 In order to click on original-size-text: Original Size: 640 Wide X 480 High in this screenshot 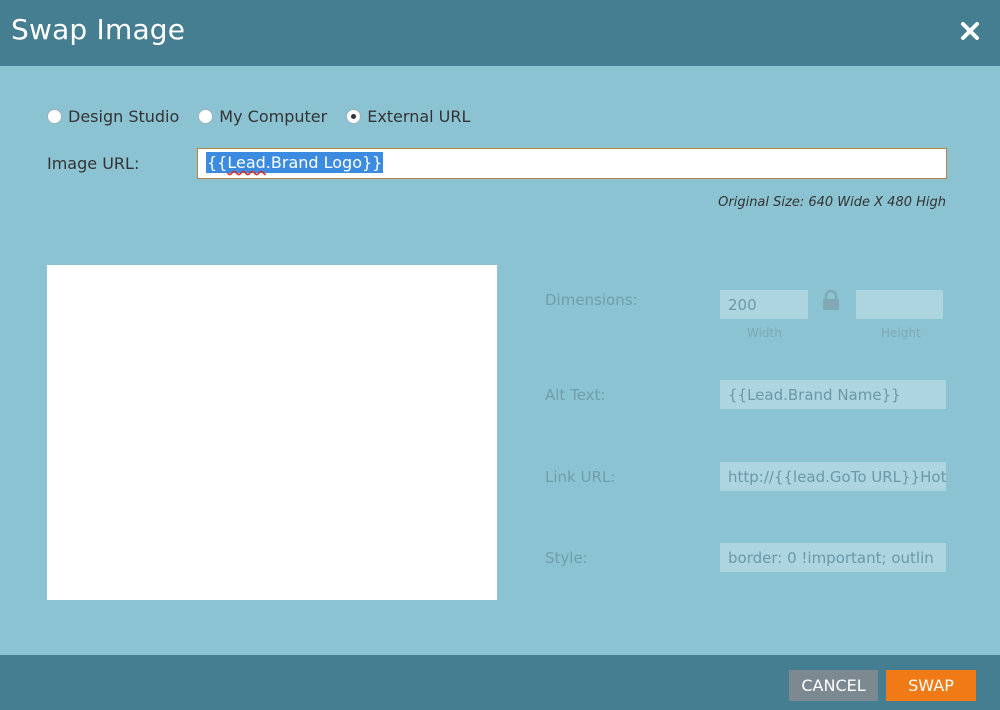, I will do `click(832, 202)`.